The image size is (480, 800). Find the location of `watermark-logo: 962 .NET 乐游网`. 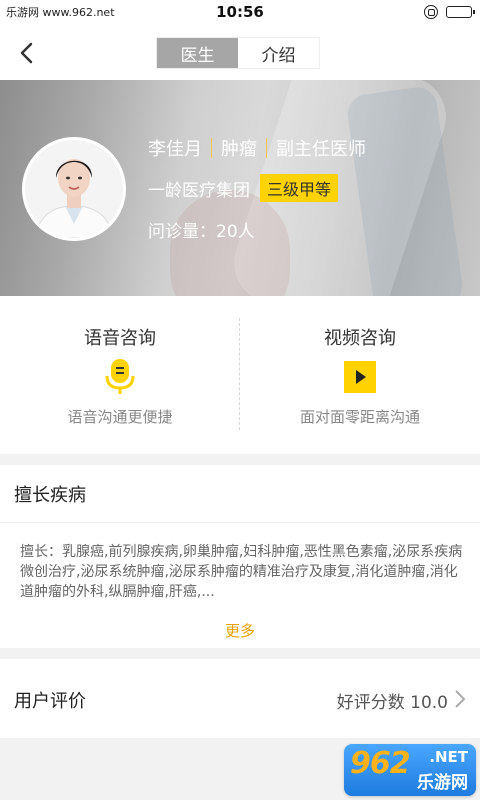

watermark-logo: 962 .NET 乐游网 is located at coordinates (410, 770).